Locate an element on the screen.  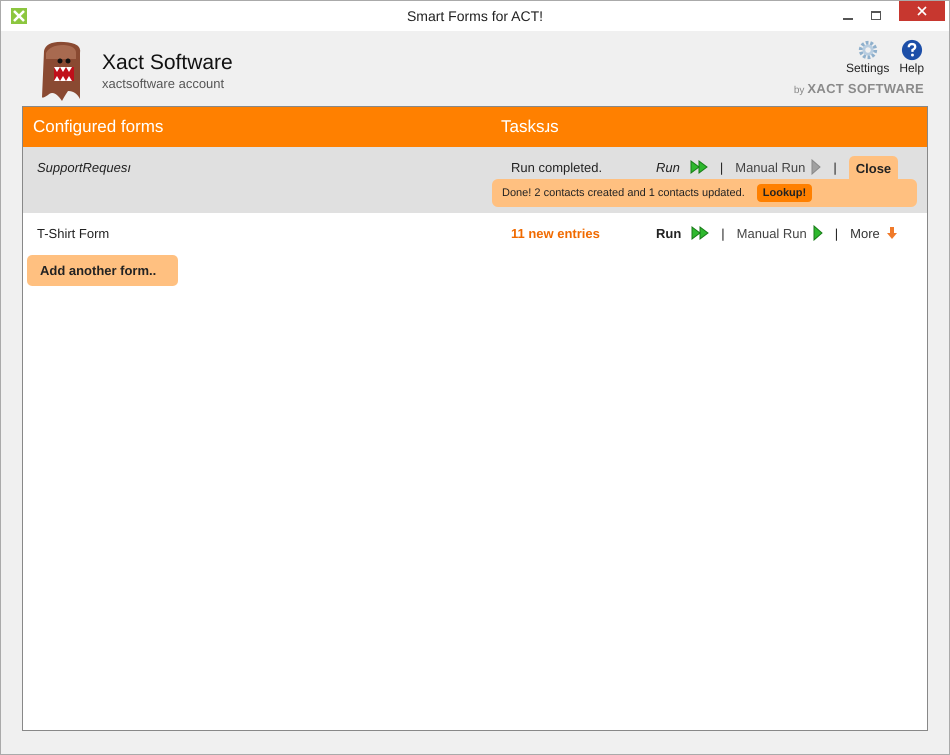
more-link: More is located at coordinates (865, 233).